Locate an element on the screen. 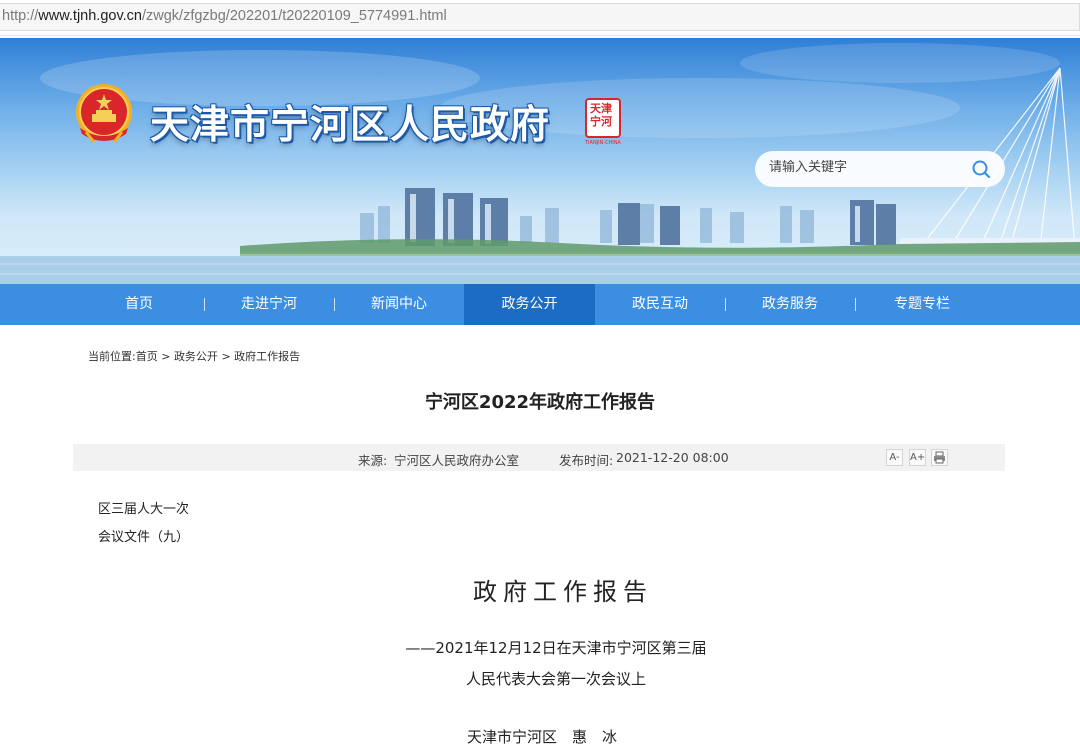 This screenshot has height=748, width=1080. author-name: 惠 冰 is located at coordinates (595, 737).